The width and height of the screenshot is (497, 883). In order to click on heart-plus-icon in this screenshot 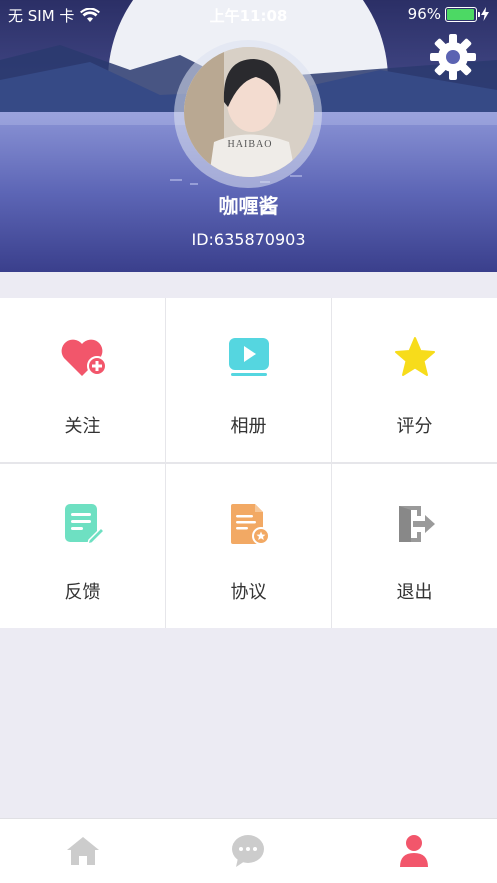, I will do `click(84, 357)`.